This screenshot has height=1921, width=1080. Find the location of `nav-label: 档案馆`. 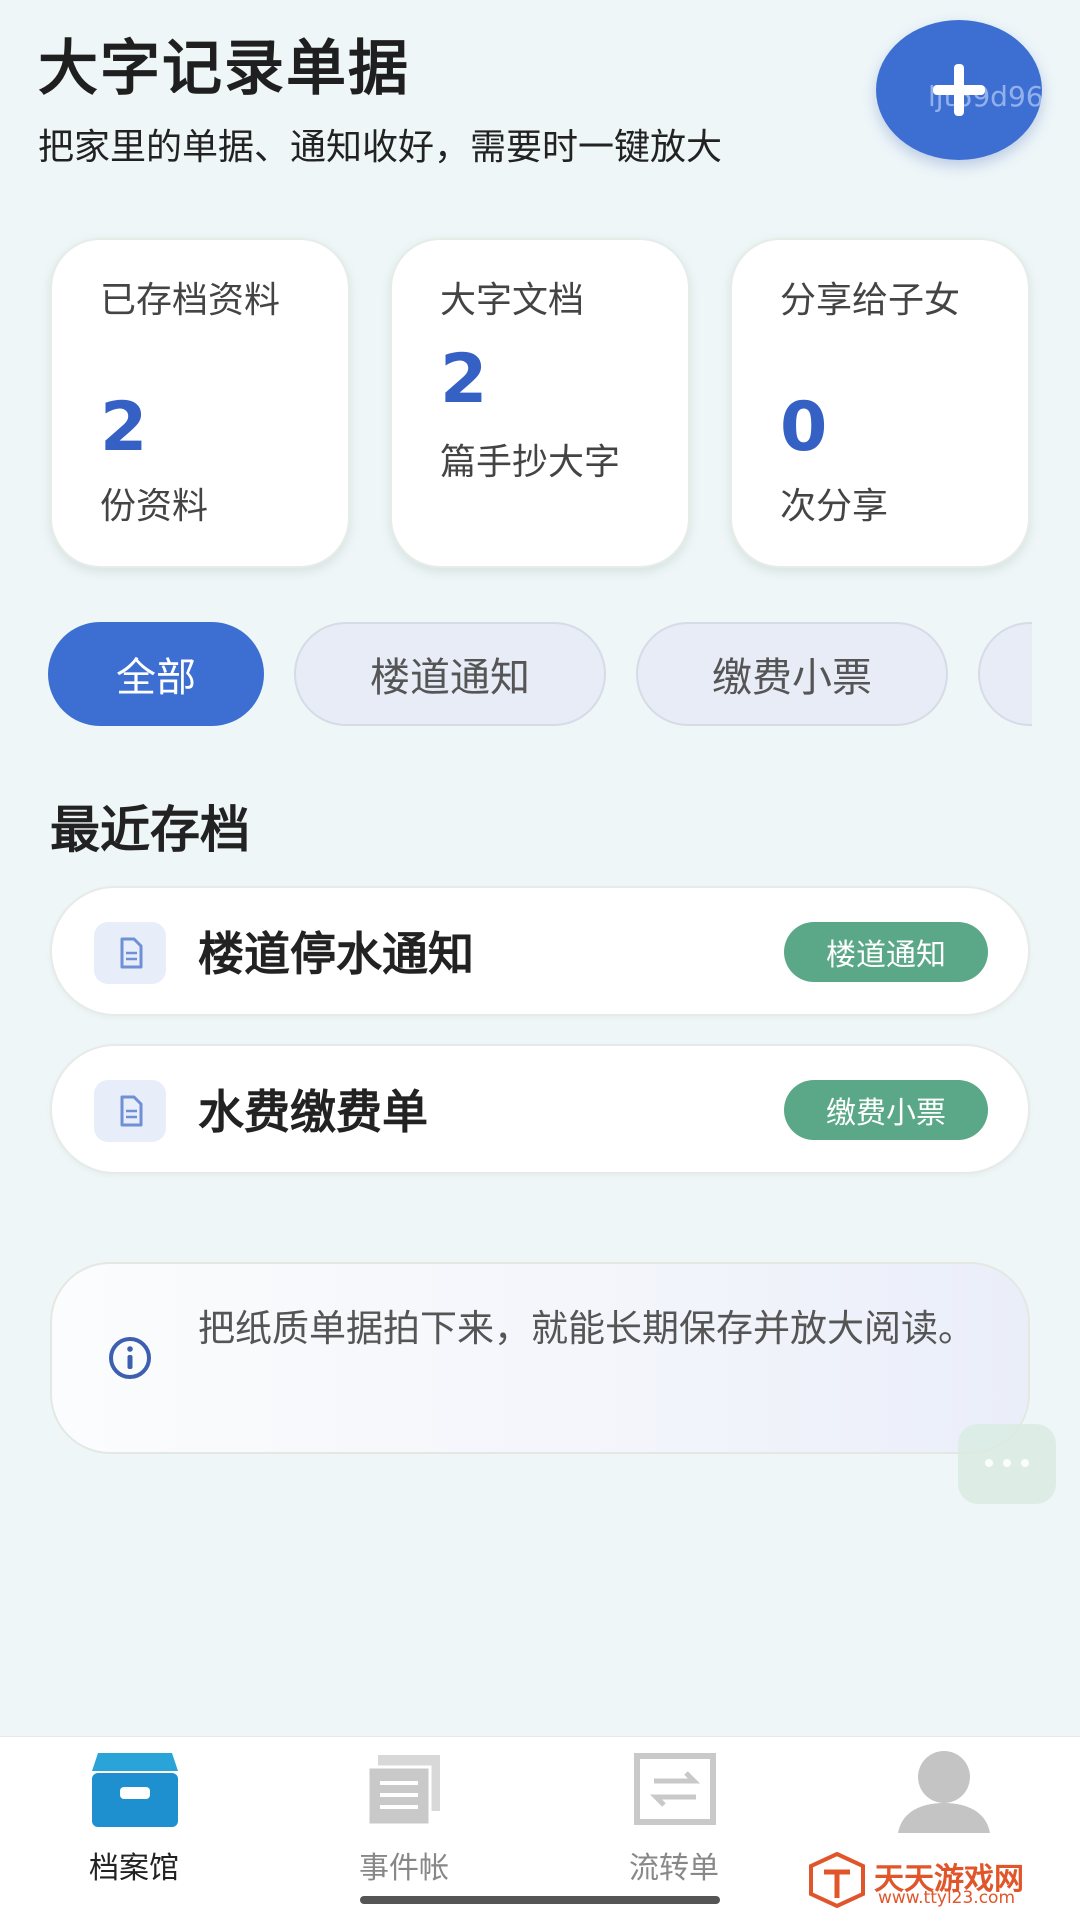

nav-label: 档案馆 is located at coordinates (134, 1868).